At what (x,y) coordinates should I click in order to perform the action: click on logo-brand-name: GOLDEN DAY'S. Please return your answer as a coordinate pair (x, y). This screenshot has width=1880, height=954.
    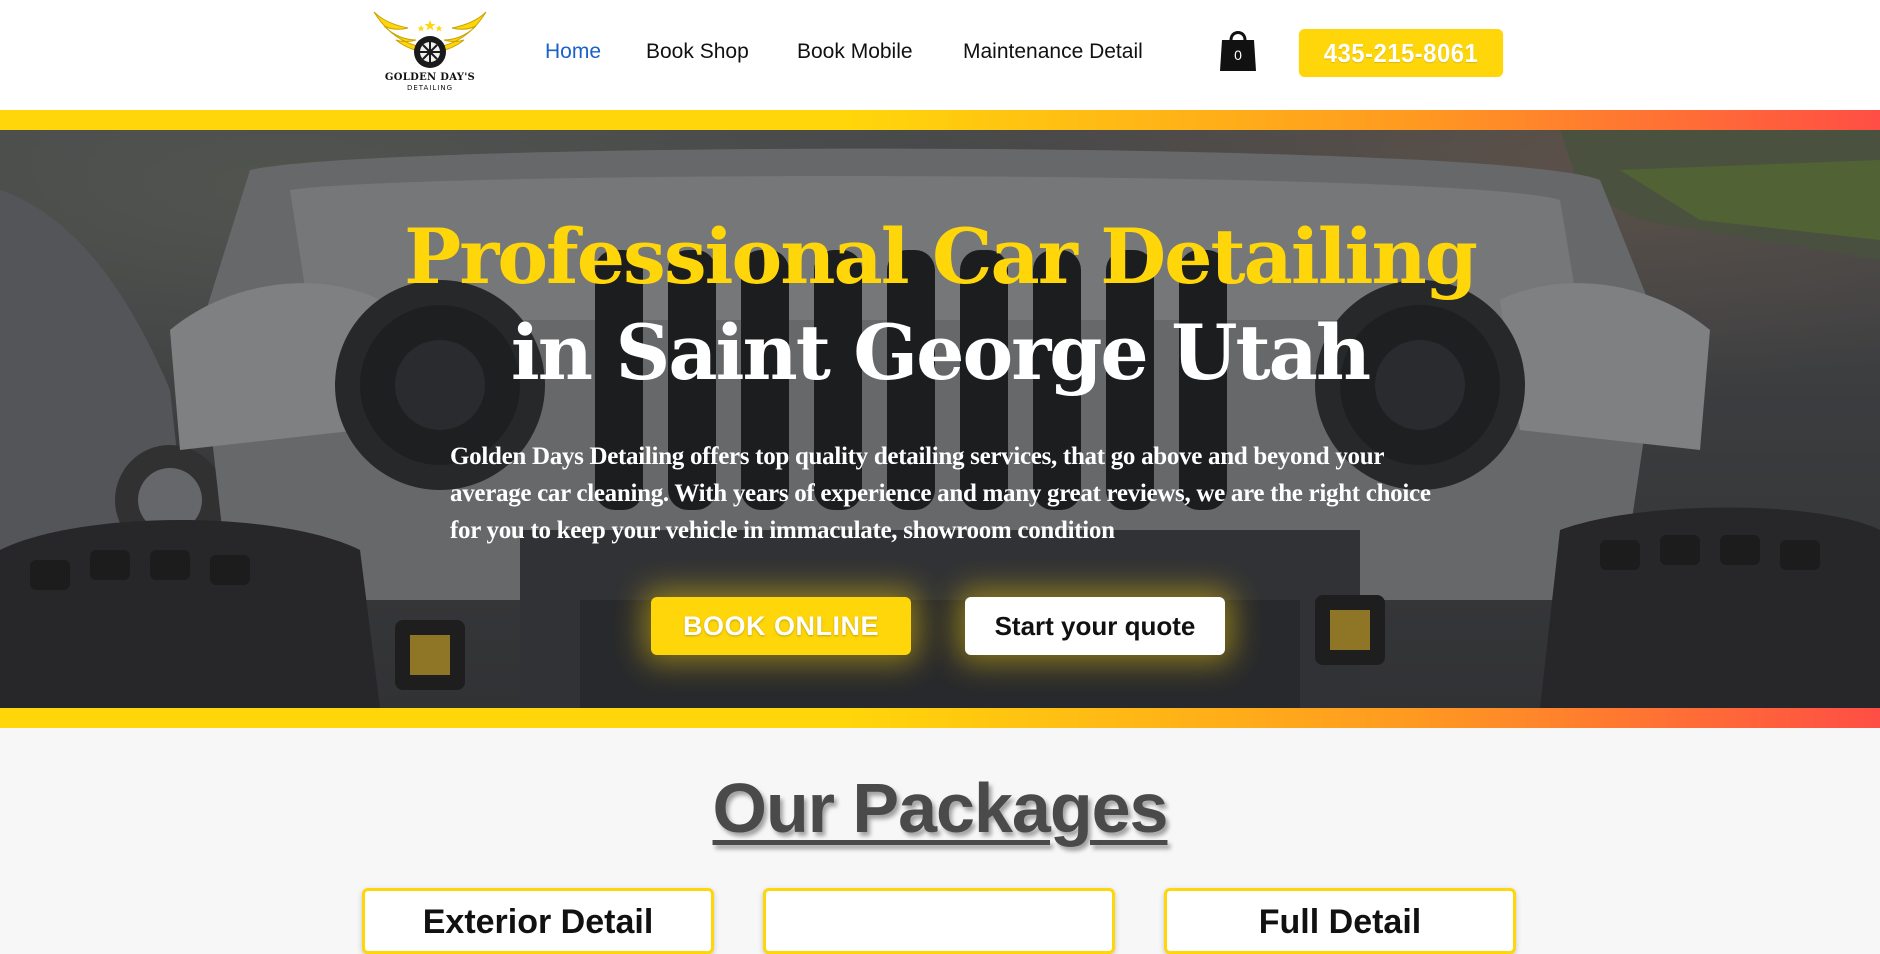
    Looking at the image, I should click on (430, 77).